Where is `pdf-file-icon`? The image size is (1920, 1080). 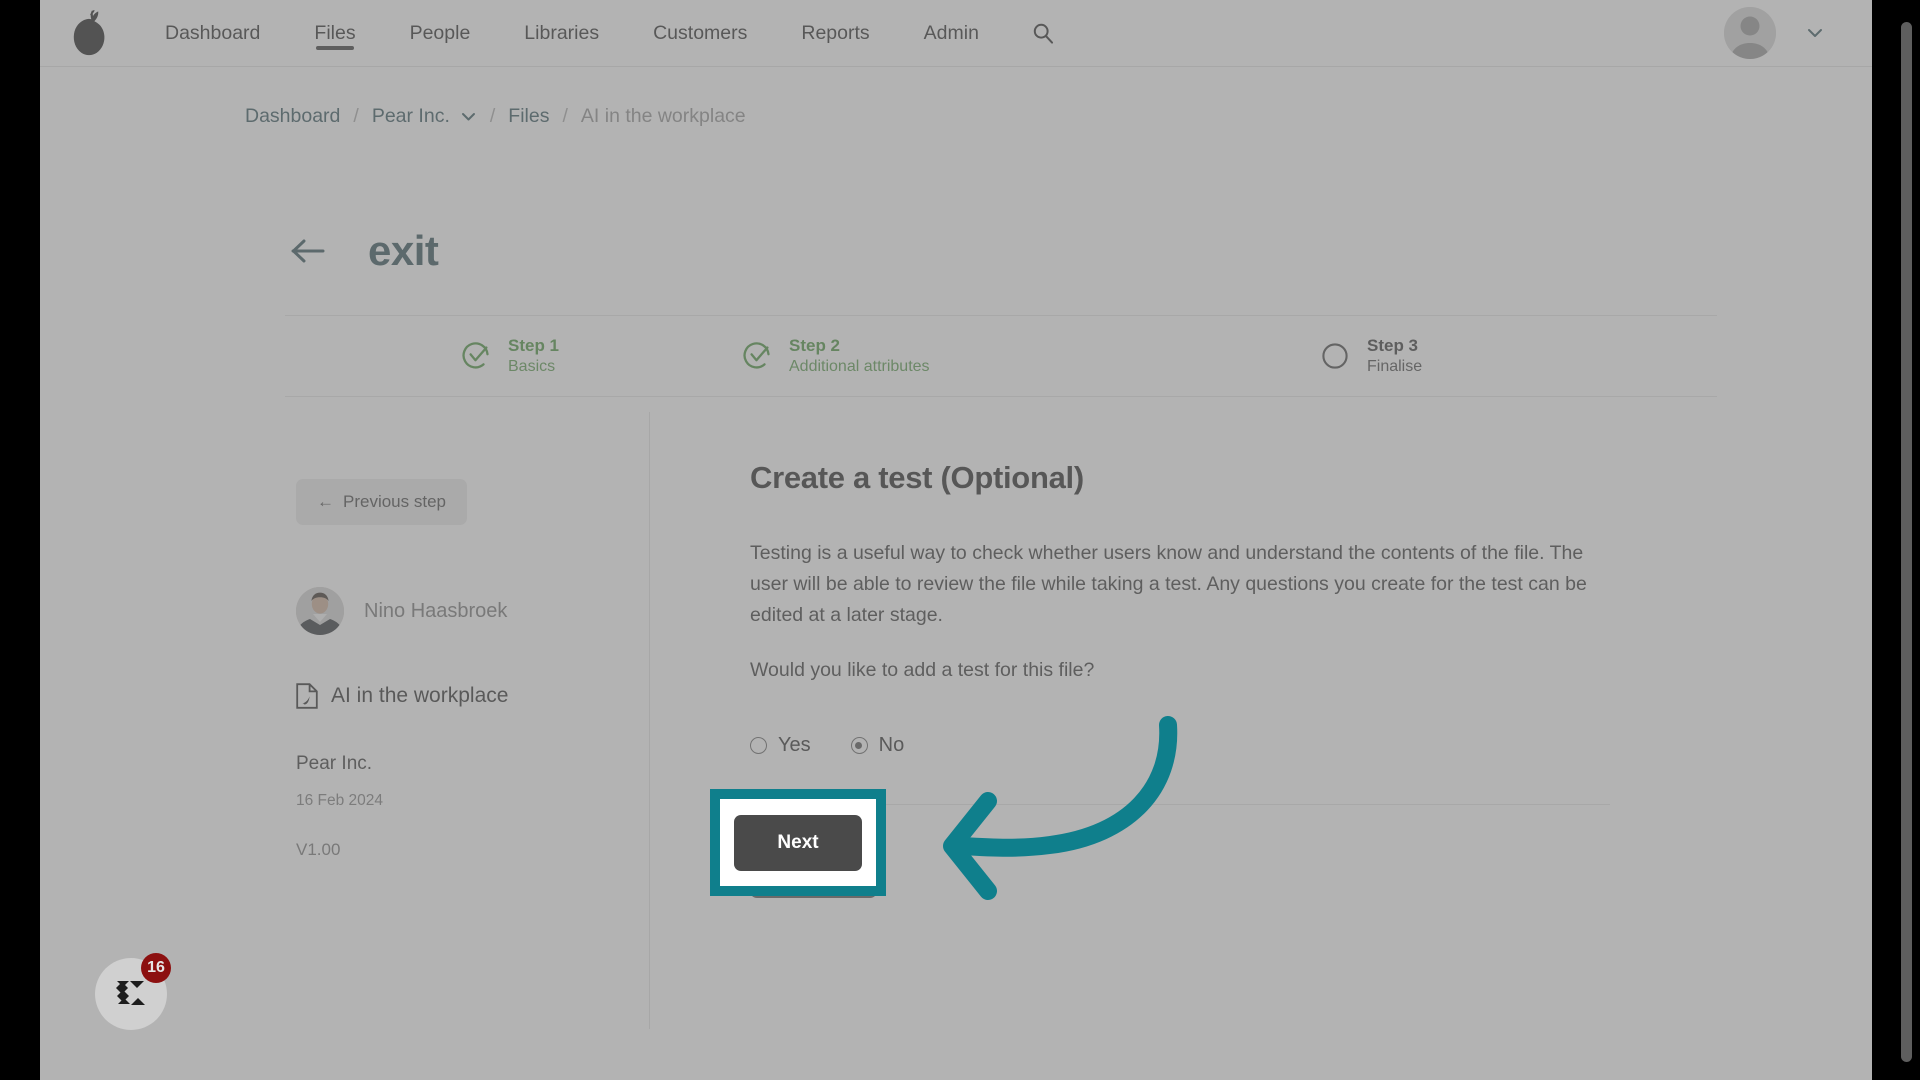 pdf-file-icon is located at coordinates (307, 696).